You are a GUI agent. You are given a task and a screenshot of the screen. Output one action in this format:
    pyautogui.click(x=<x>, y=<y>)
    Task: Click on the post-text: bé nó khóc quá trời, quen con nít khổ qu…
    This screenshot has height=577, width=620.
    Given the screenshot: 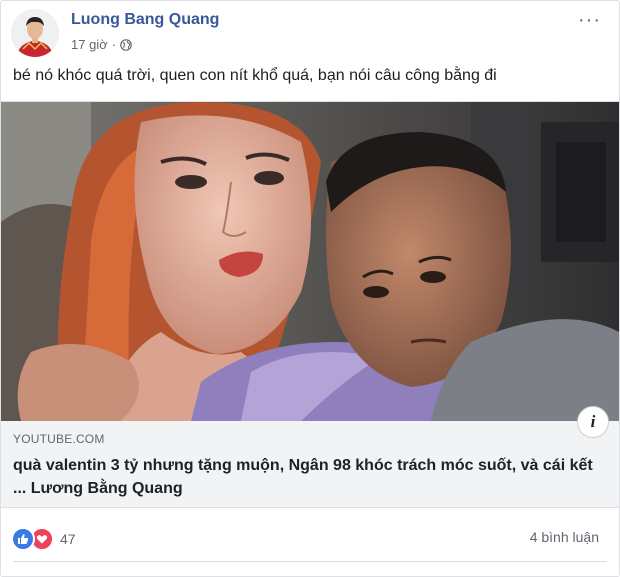 What is the action you would take?
    pyautogui.click(x=255, y=75)
    